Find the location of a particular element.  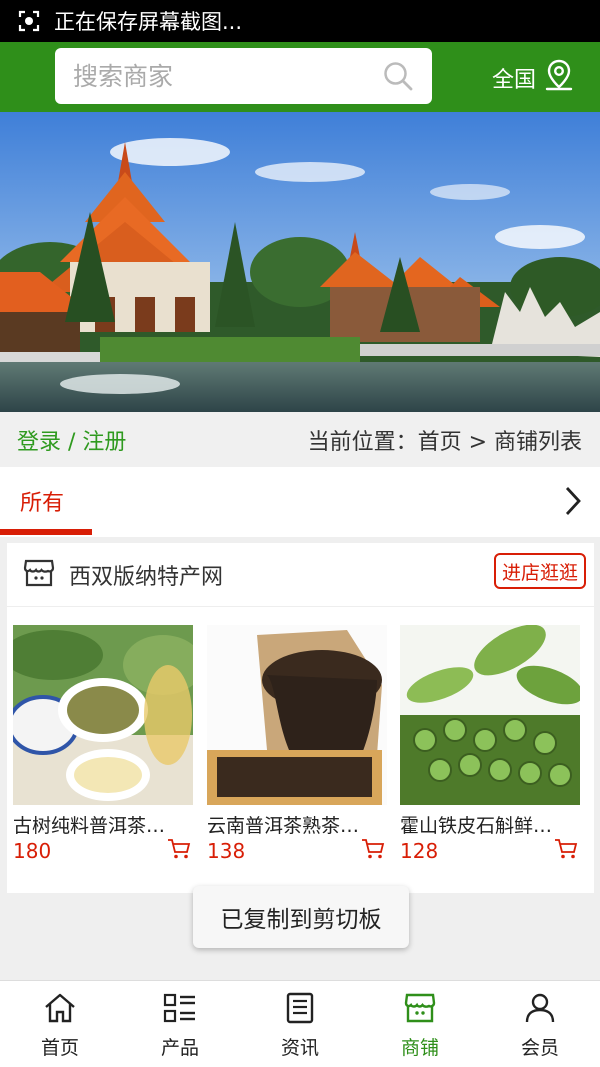

nav-item-news: 资讯 is located at coordinates (300, 1024).